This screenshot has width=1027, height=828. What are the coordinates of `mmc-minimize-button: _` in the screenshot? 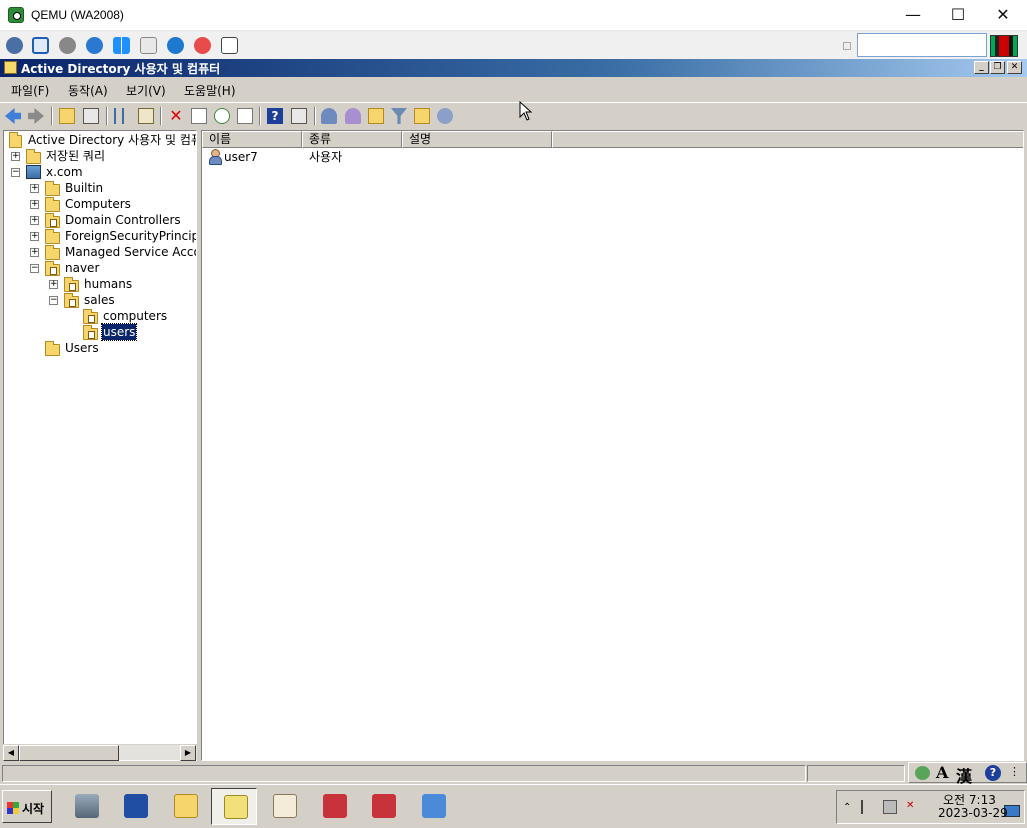 It's located at (981, 67).